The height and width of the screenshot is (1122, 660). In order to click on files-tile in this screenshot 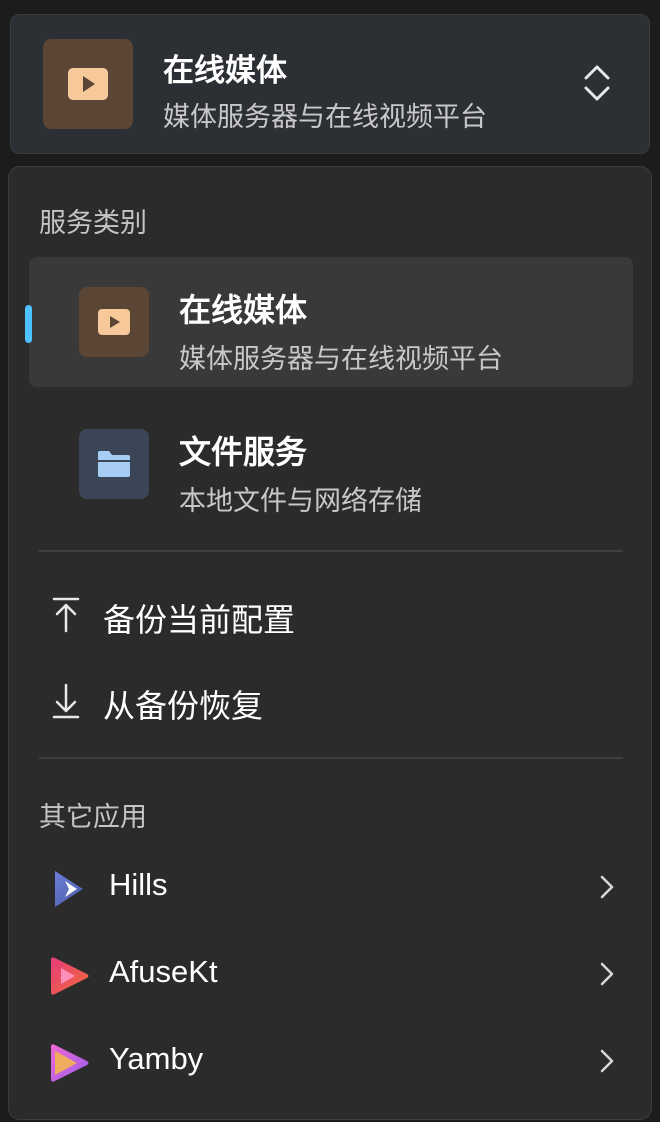, I will do `click(114, 464)`.